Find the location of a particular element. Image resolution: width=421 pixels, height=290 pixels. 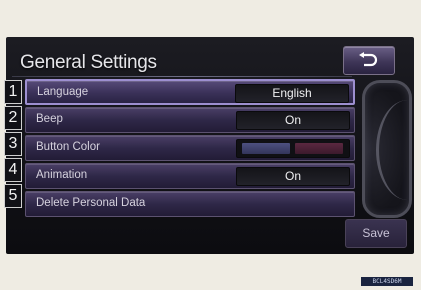

setting-label: Animation is located at coordinates (62, 175).